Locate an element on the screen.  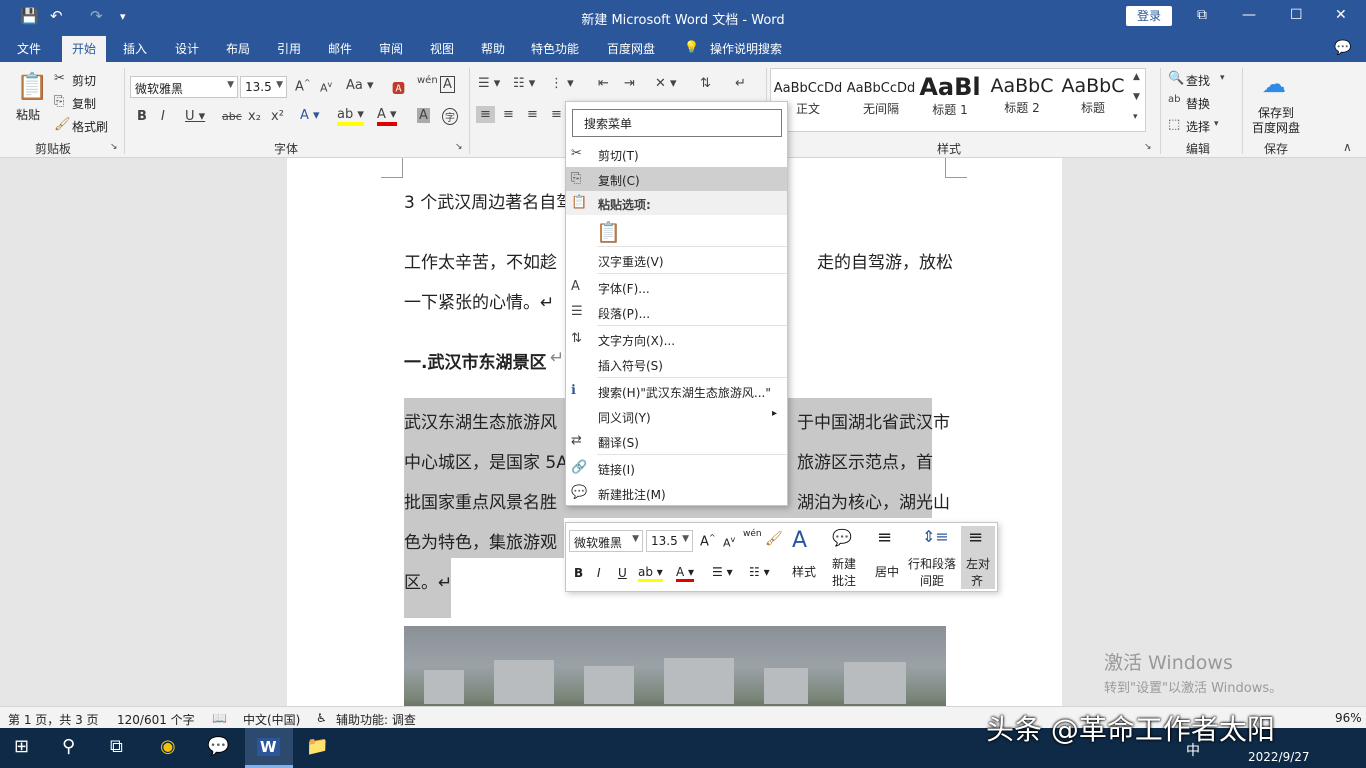
change-case-icon: Aa ▾ is located at coordinates (360, 85).